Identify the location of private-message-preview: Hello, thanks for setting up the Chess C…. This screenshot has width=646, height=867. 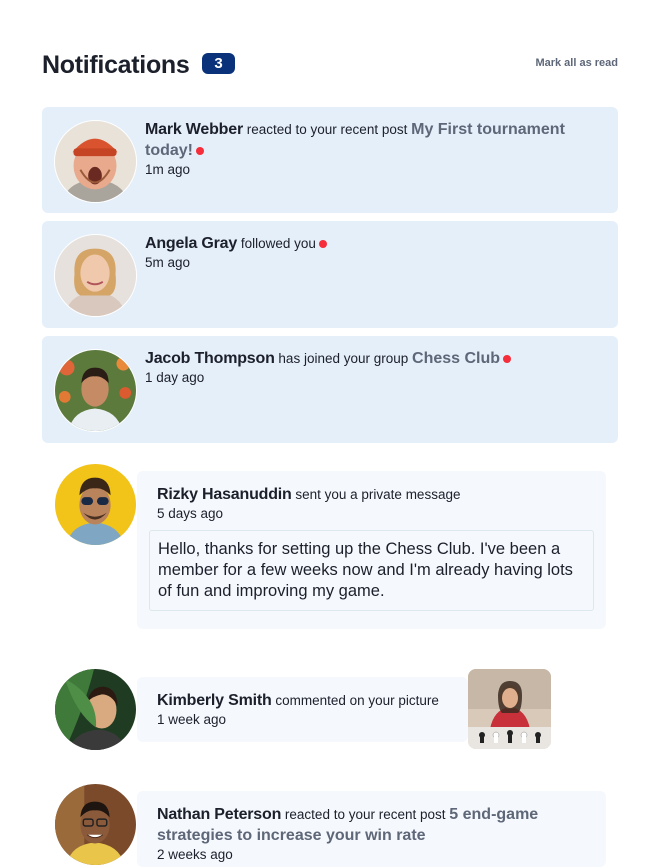
(371, 570).